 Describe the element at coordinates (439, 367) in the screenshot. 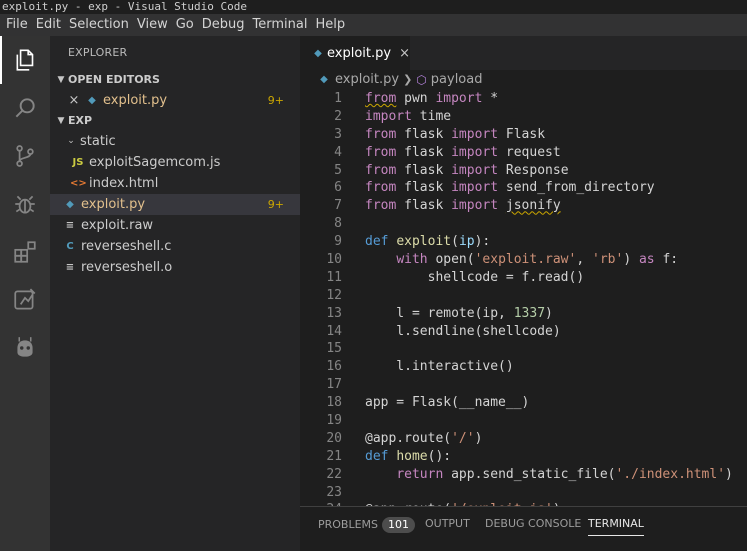

I see `code-text: l.interactive()` at that location.